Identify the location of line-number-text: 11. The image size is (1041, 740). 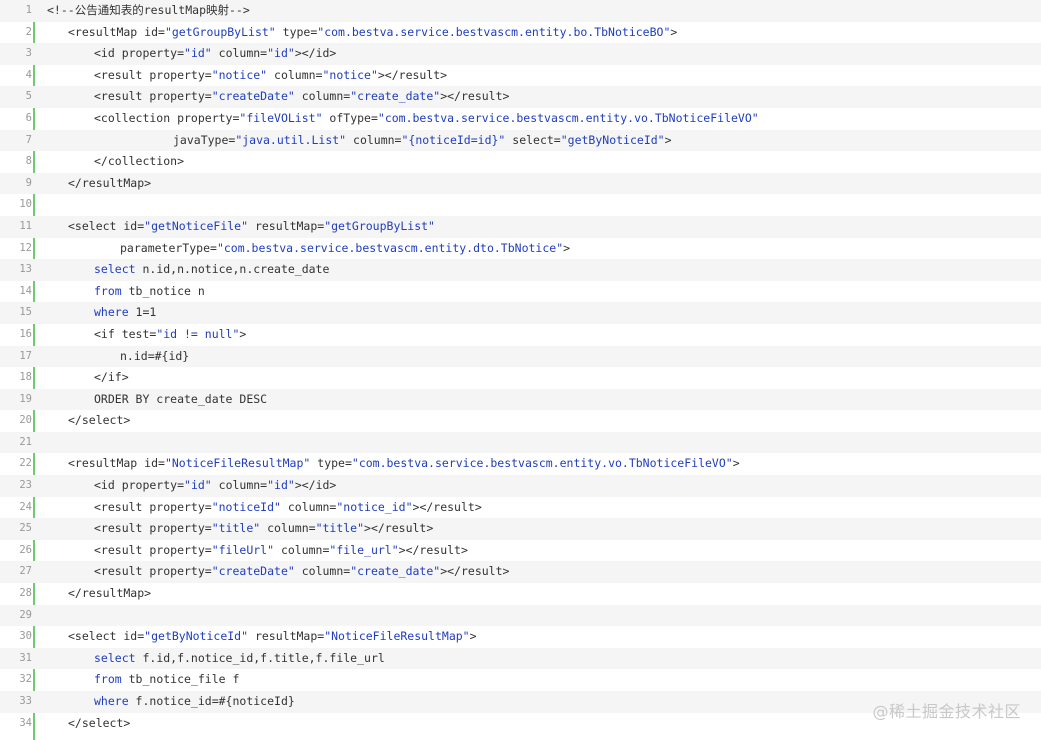
(25, 225).